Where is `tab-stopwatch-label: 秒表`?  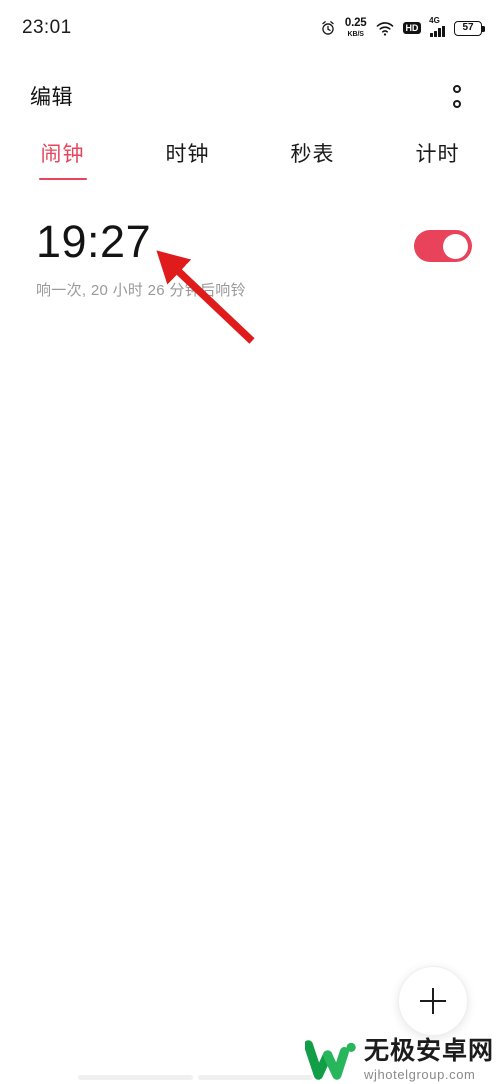 tab-stopwatch-label: 秒表 is located at coordinates (312, 154).